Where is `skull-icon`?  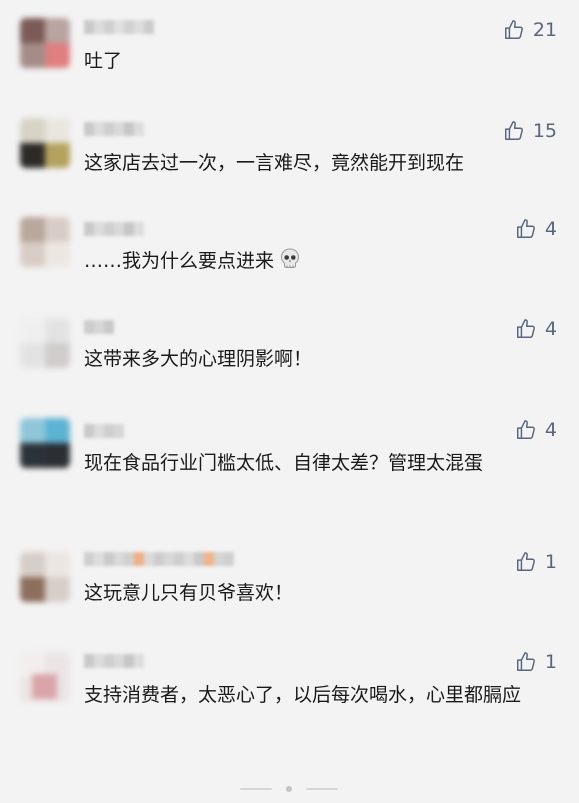 skull-icon is located at coordinates (290, 258).